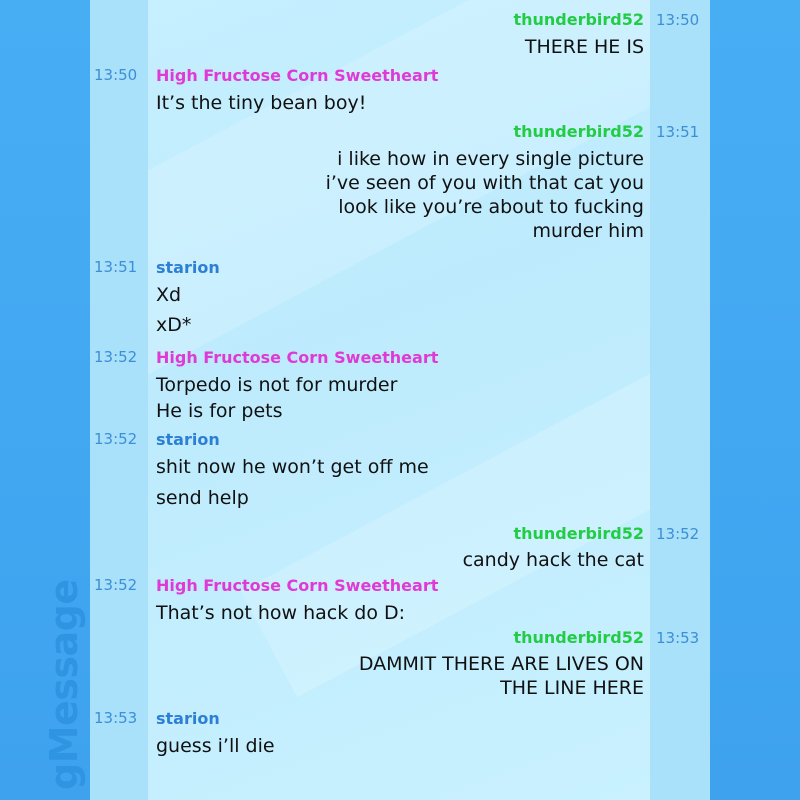  I want to click on message-line: candy hack the cat, so click(553, 560).